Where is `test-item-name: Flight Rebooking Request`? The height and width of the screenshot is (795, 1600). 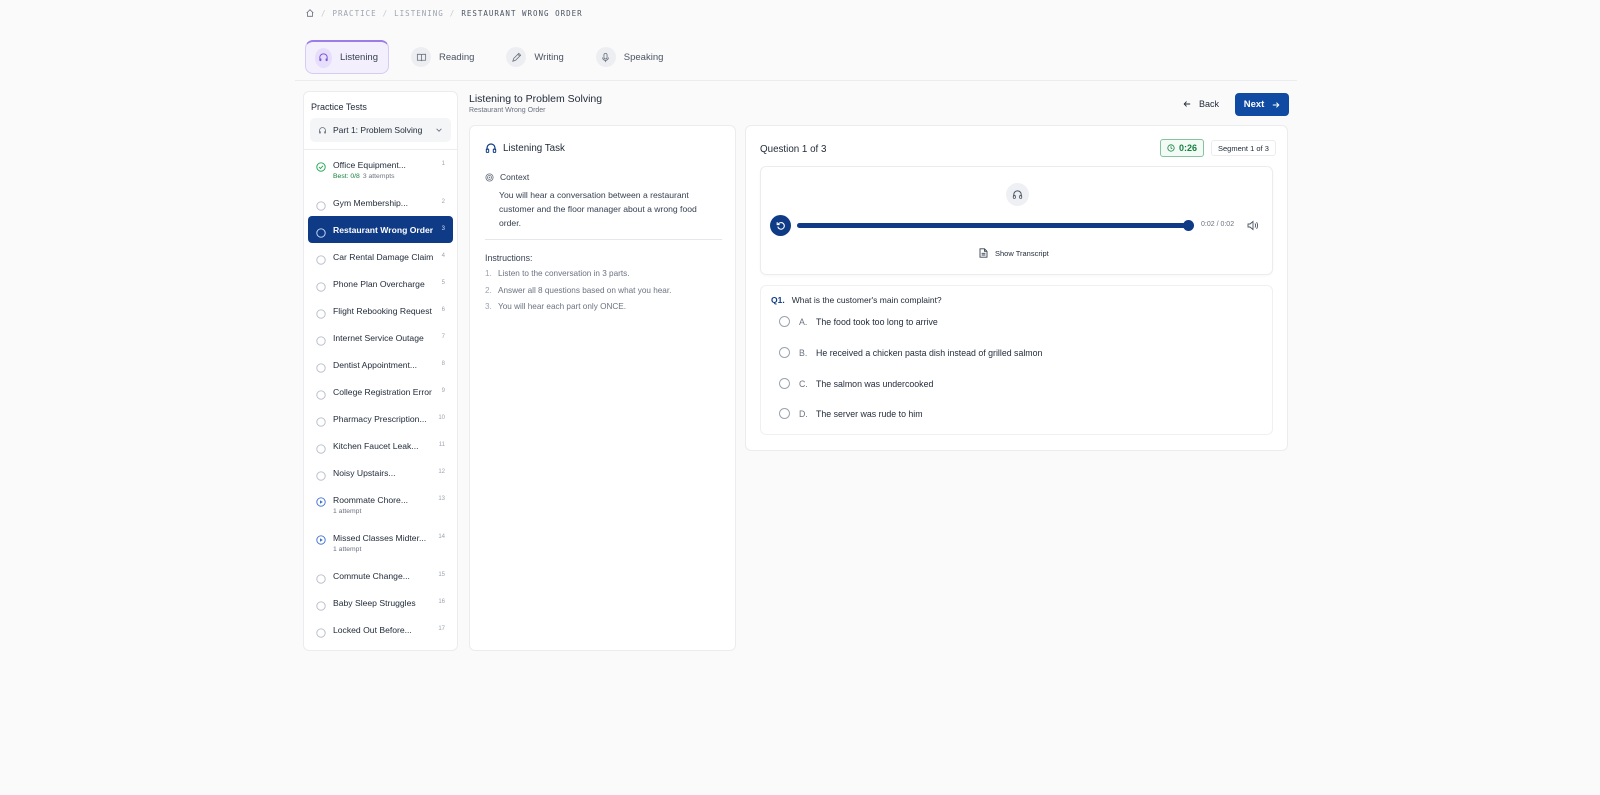
test-item-name: Flight Rebooking Request is located at coordinates (382, 310).